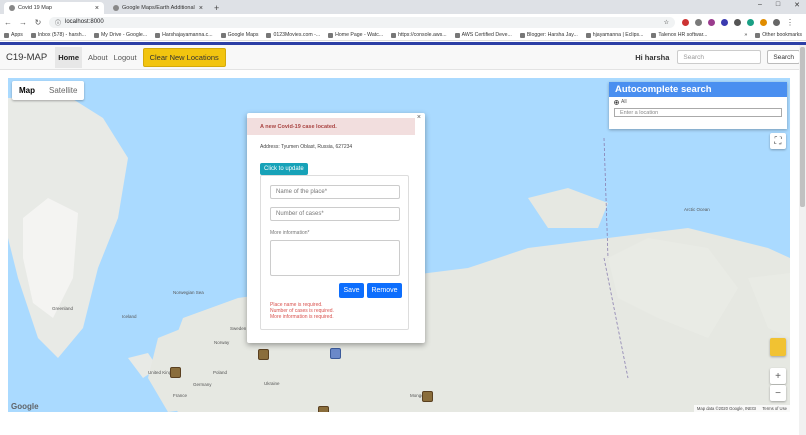  What do you see at coordinates (125, 57) in the screenshot?
I see `nav-logout: Logout` at bounding box center [125, 57].